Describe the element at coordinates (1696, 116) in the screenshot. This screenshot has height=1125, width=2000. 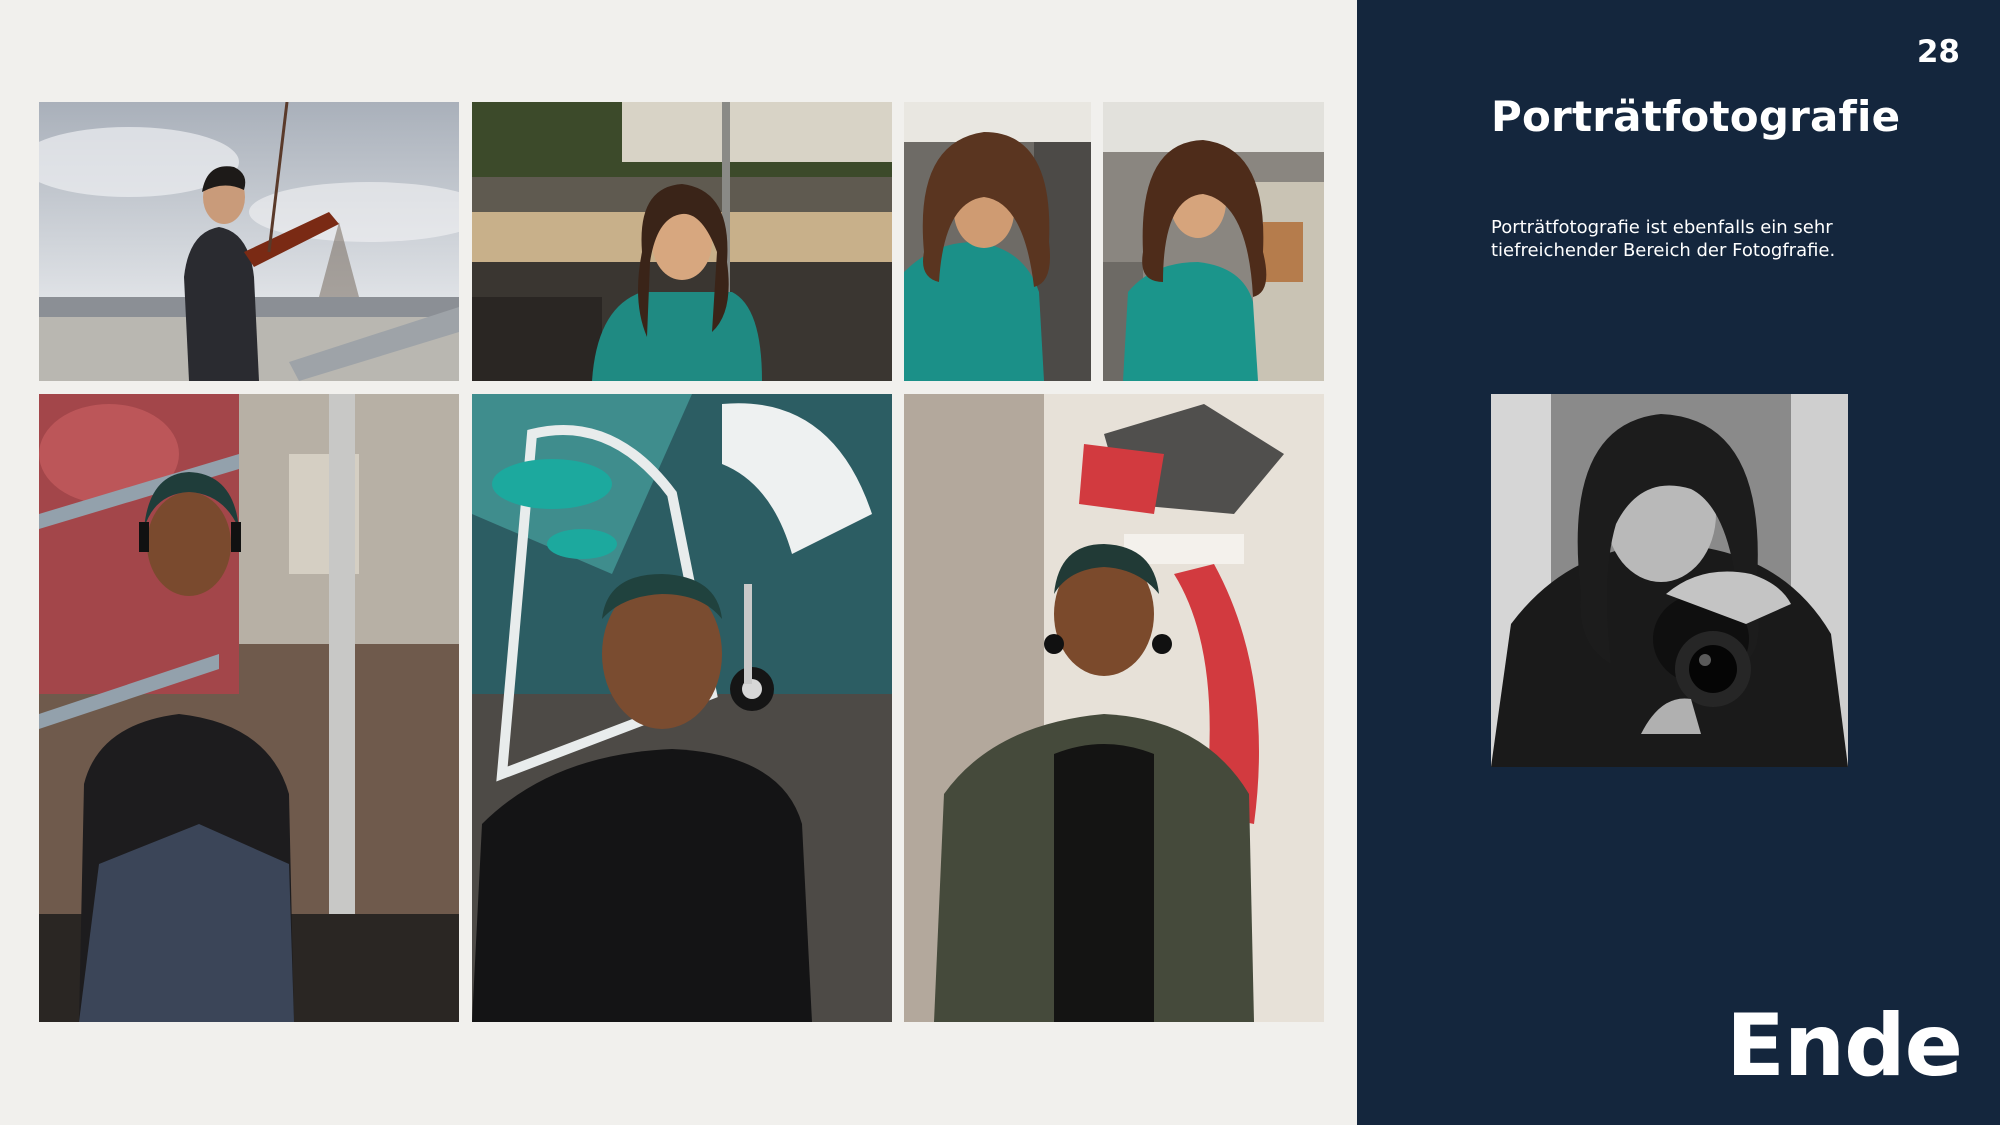
I see `page-title: Porträtfotografie` at that location.